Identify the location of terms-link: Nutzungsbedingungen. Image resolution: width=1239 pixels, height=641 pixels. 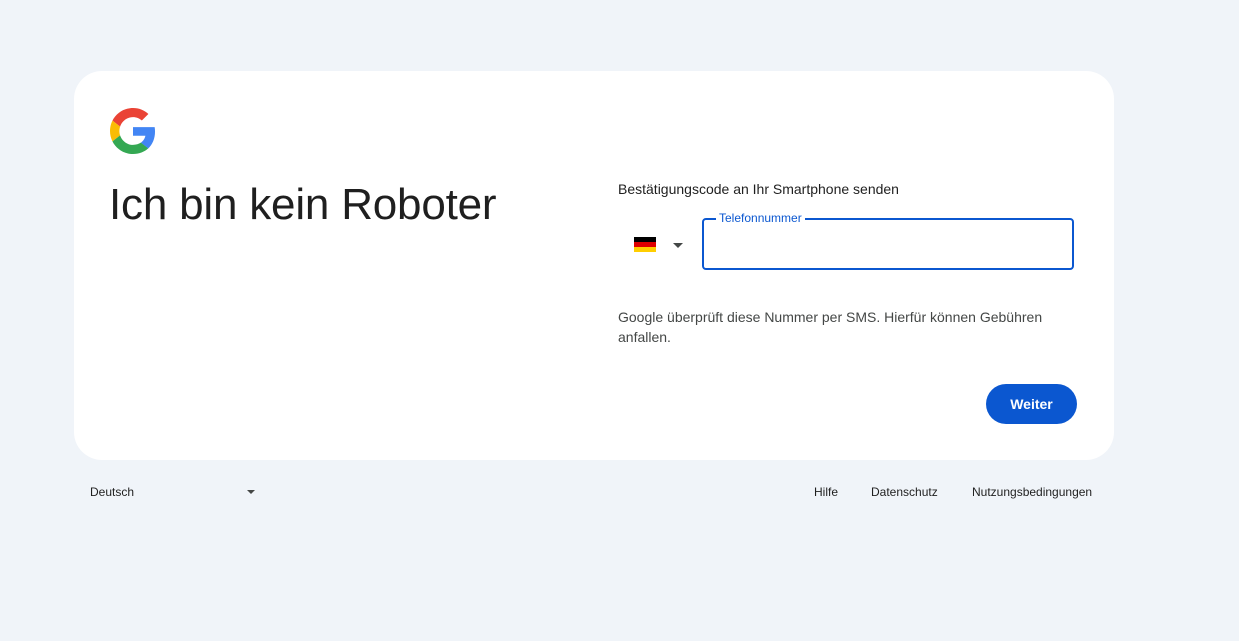
(1032, 492).